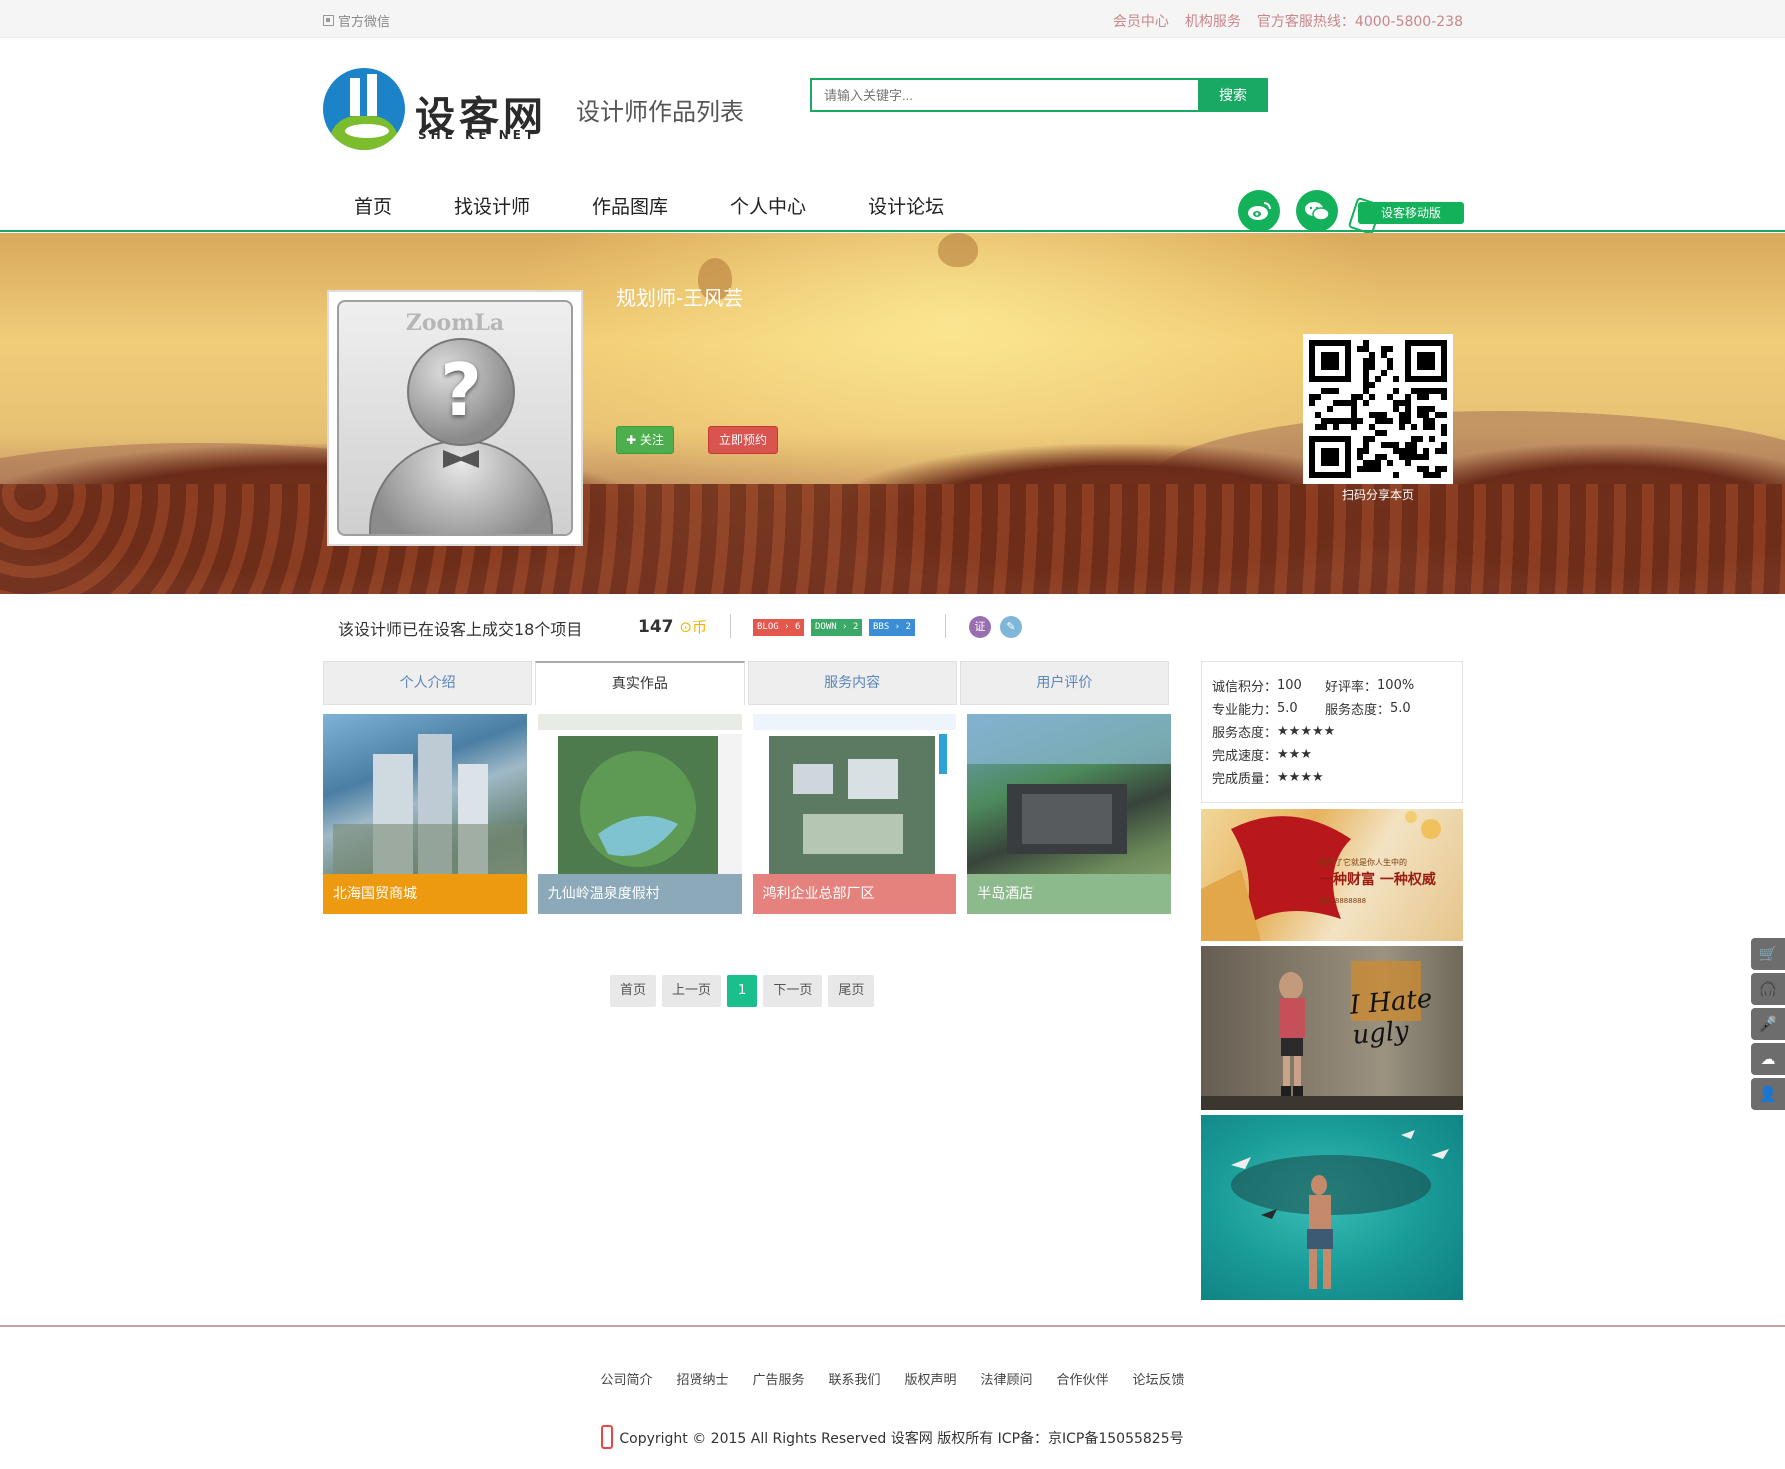  I want to click on search-input, so click(1005, 95).